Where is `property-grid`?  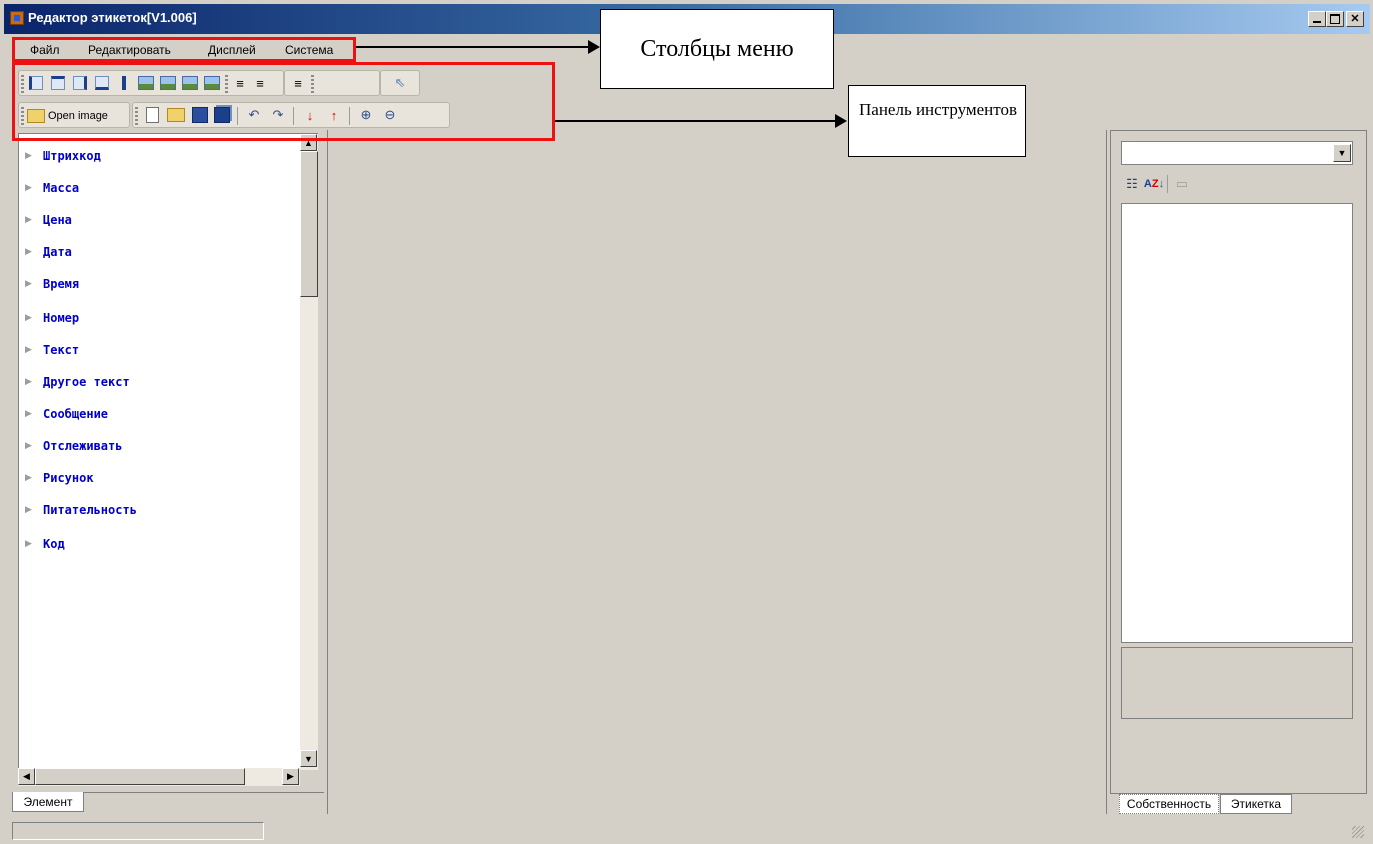
property-grid is located at coordinates (1237, 423).